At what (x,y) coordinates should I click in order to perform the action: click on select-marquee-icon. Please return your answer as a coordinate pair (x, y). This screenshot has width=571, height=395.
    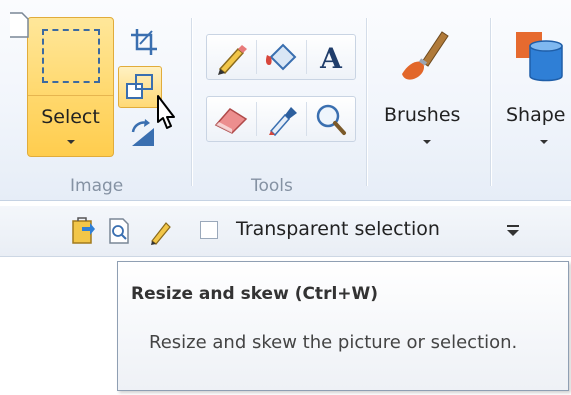
    Looking at the image, I should click on (71, 56).